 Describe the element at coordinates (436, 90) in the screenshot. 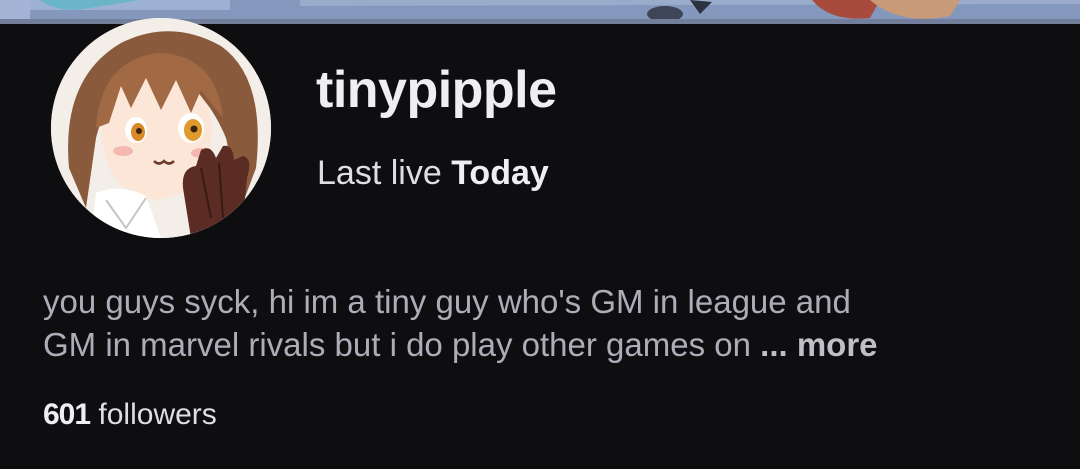

I see `channel-username: tinypipple` at that location.